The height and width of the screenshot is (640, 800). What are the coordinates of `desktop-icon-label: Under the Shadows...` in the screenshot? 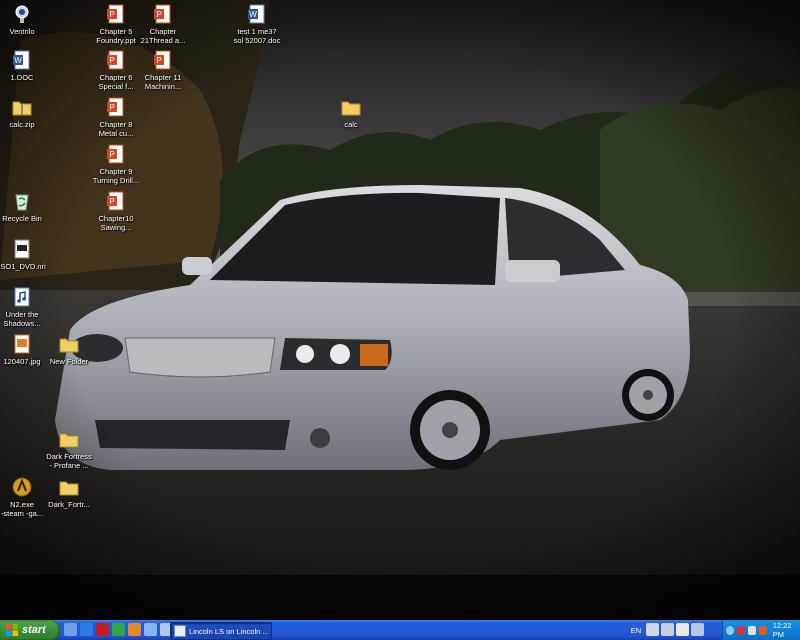 It's located at (22, 319).